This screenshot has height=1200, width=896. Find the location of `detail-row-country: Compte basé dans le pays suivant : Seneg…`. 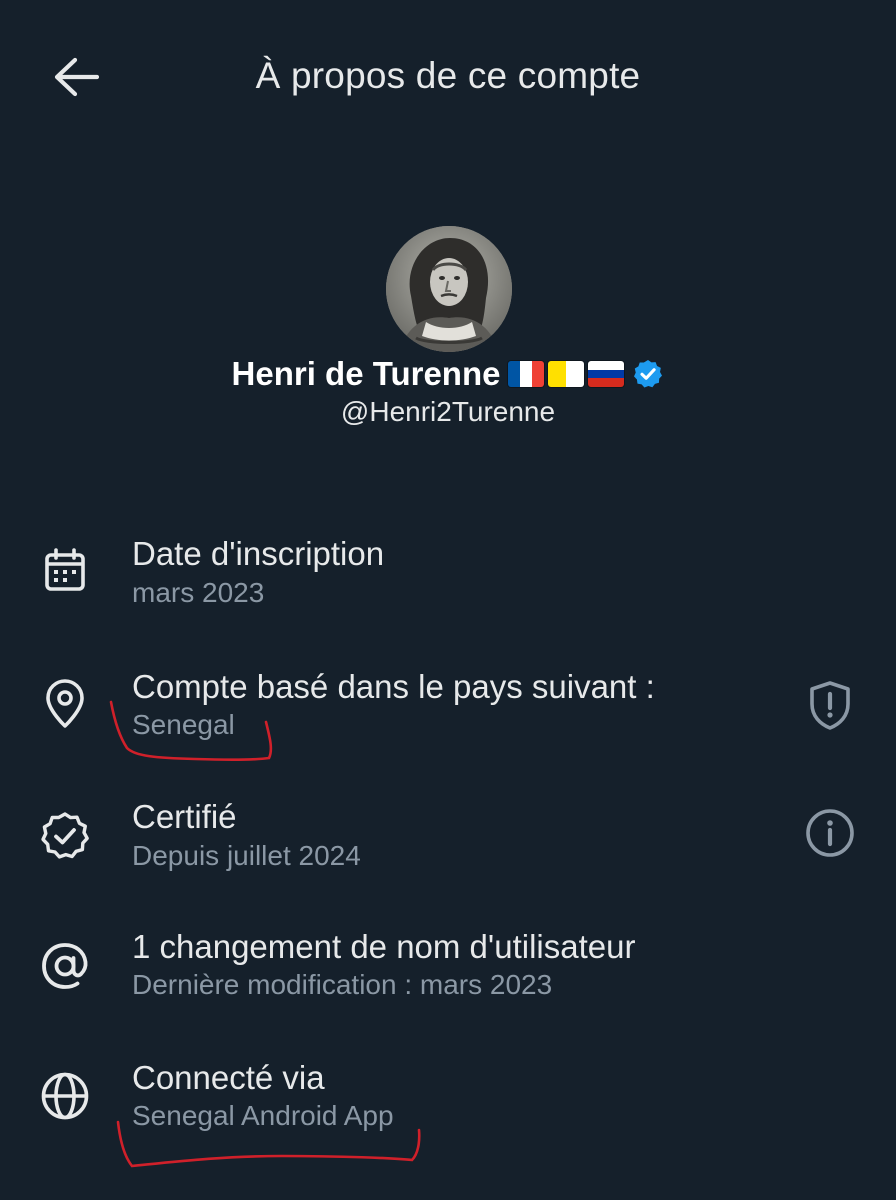

detail-row-country: Compte basé dans le pays suivant : Seneg… is located at coordinates (448, 718).